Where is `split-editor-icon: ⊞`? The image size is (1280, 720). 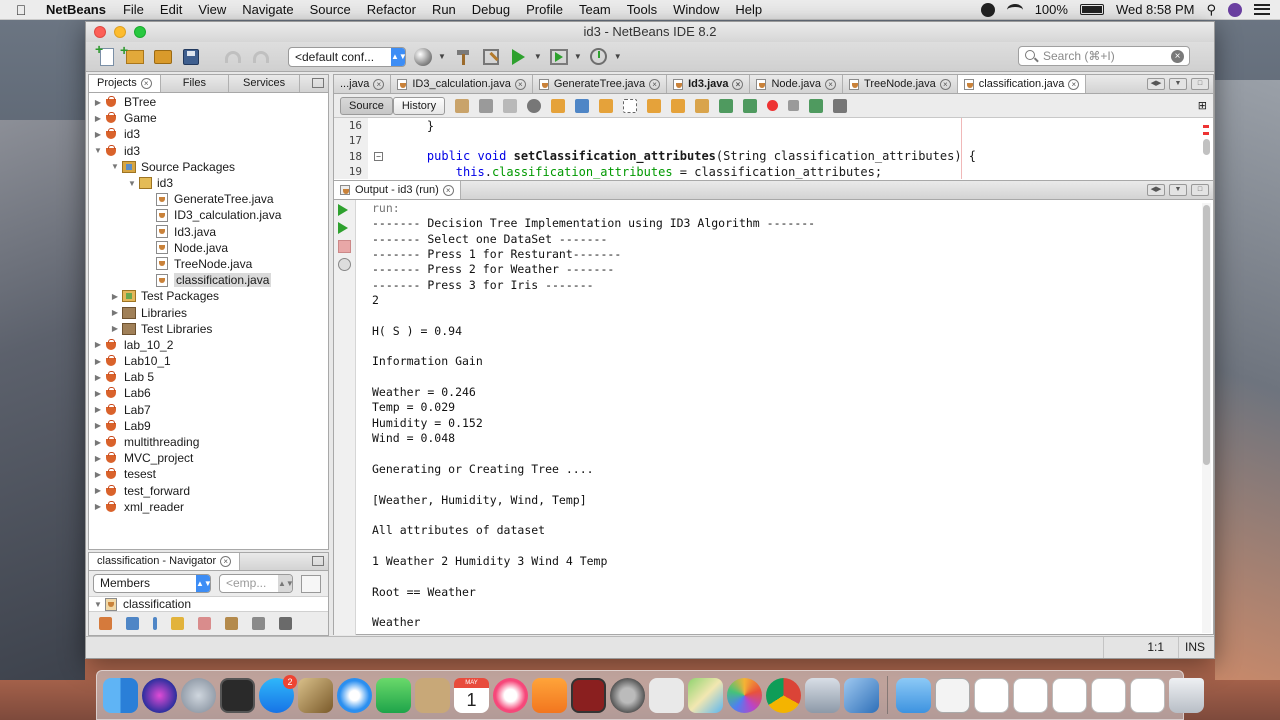 split-editor-icon: ⊞ is located at coordinates (1202, 105).